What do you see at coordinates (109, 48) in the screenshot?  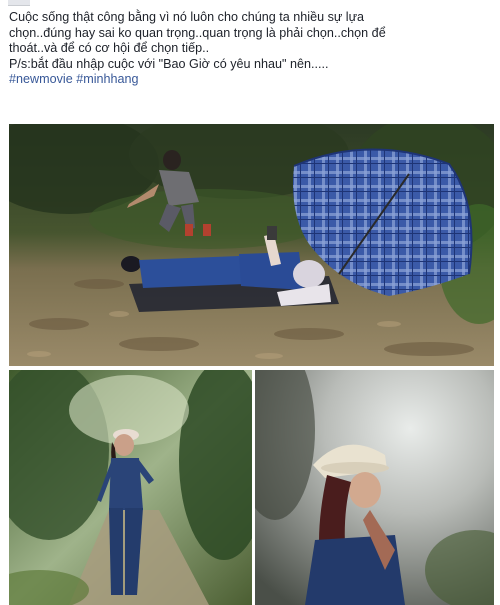 I see `post-line-3: thoát..và để có cơ hội để chọn tiếp..` at bounding box center [109, 48].